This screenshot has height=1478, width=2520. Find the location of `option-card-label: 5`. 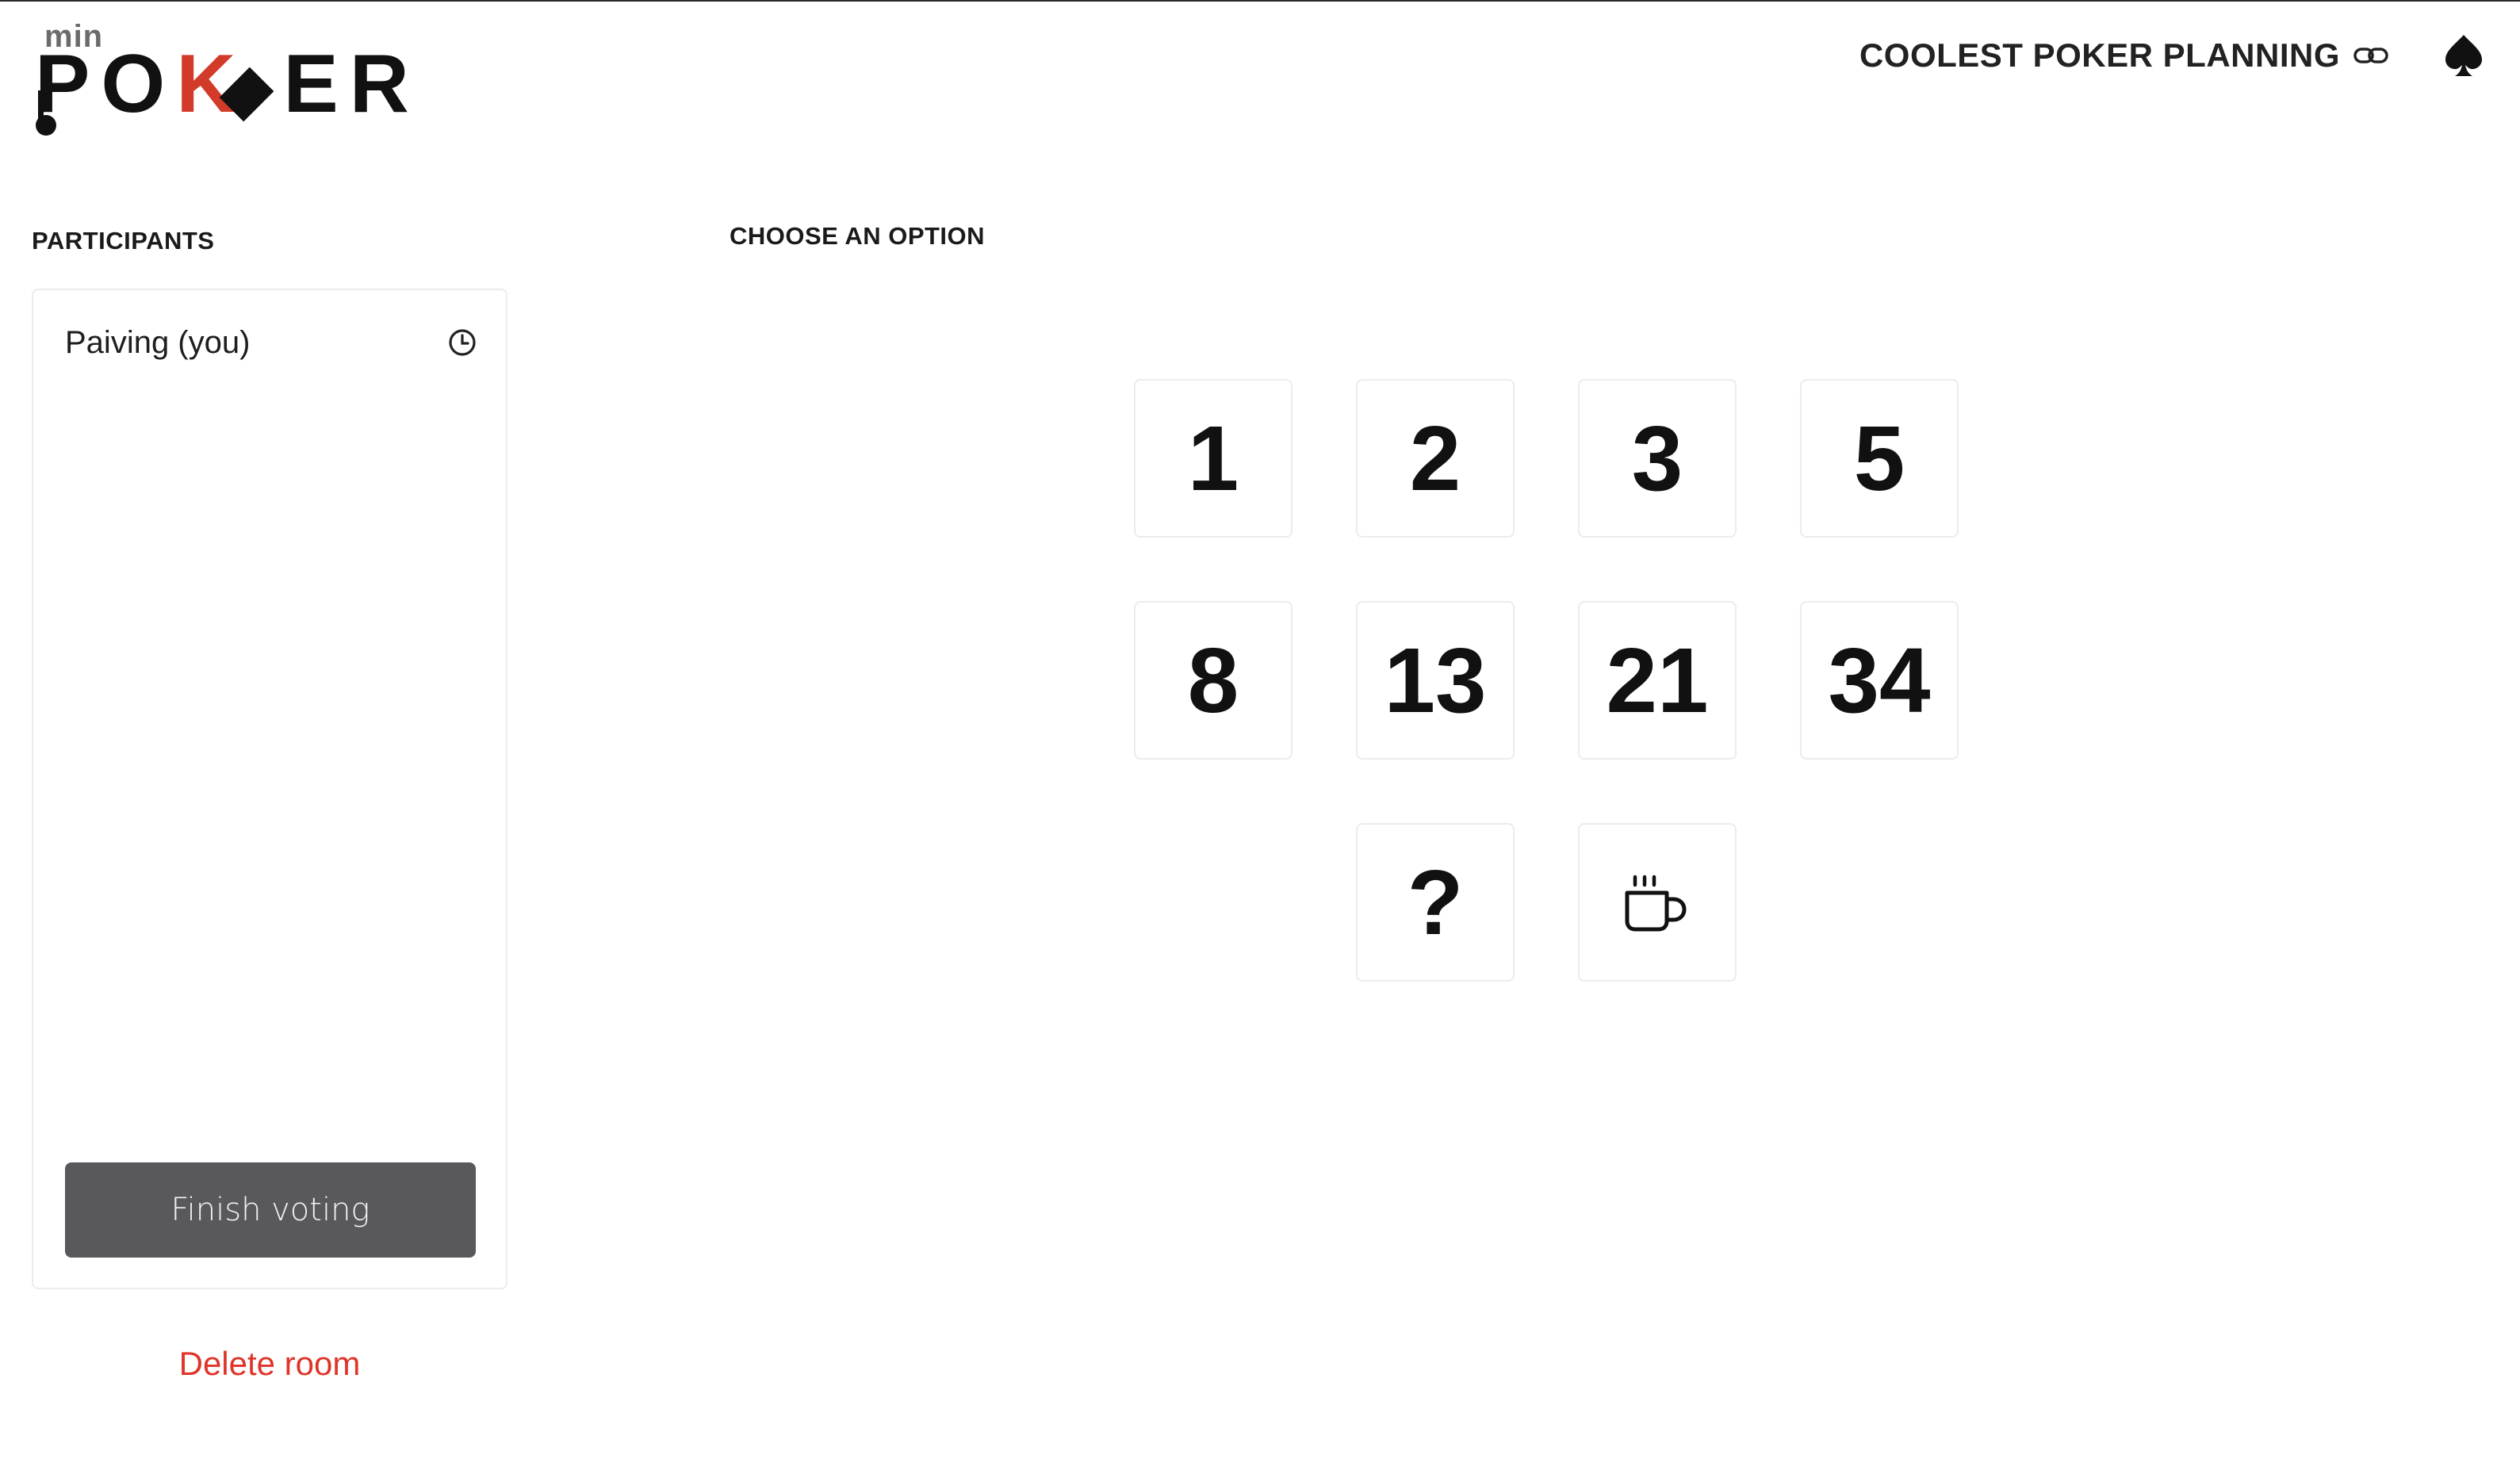

option-card-label: 5 is located at coordinates (1879, 458).